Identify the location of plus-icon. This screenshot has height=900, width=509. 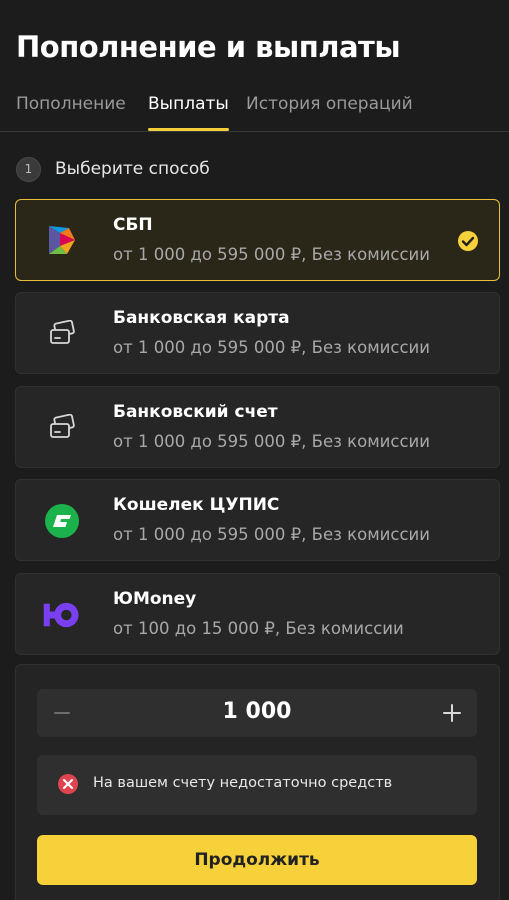
(452, 713).